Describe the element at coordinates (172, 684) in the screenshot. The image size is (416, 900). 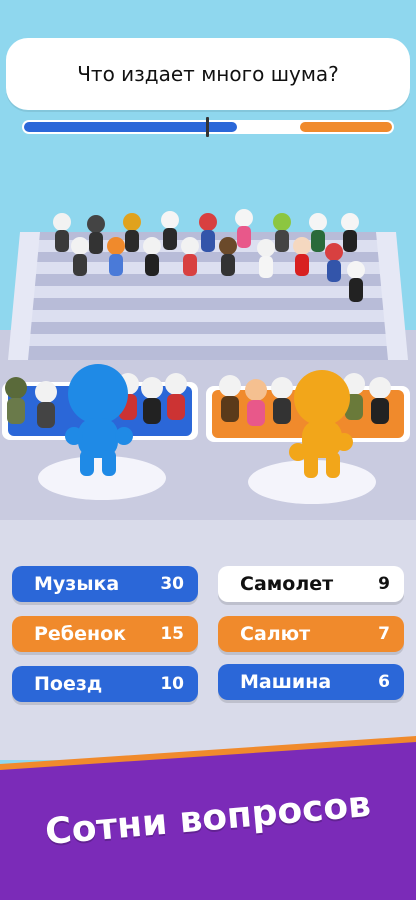
I see `answer-count: 10` at that location.